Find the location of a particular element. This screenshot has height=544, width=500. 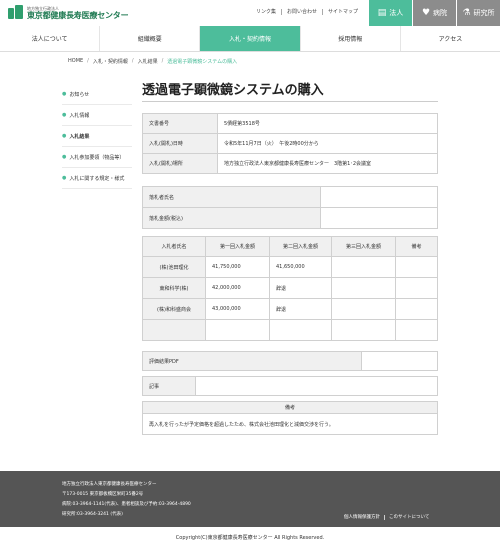

gnav-bidding: 入札・契約情報 is located at coordinates (249, 38).